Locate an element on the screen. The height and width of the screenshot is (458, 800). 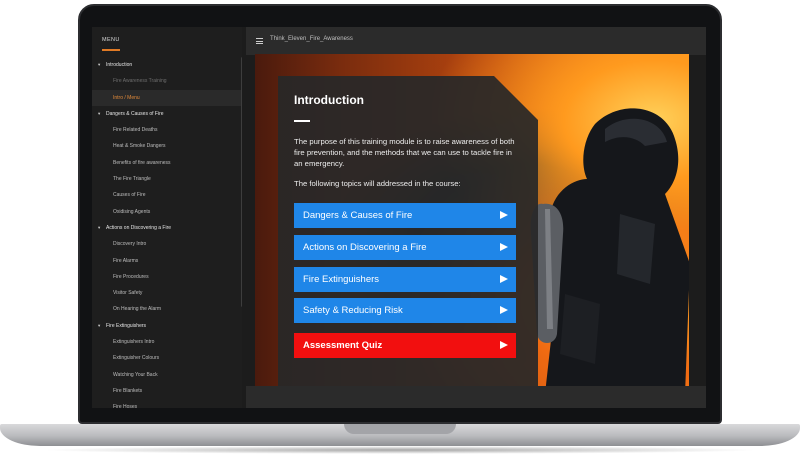
sidebar-item-label: Fire Hoses is located at coordinates (125, 406).